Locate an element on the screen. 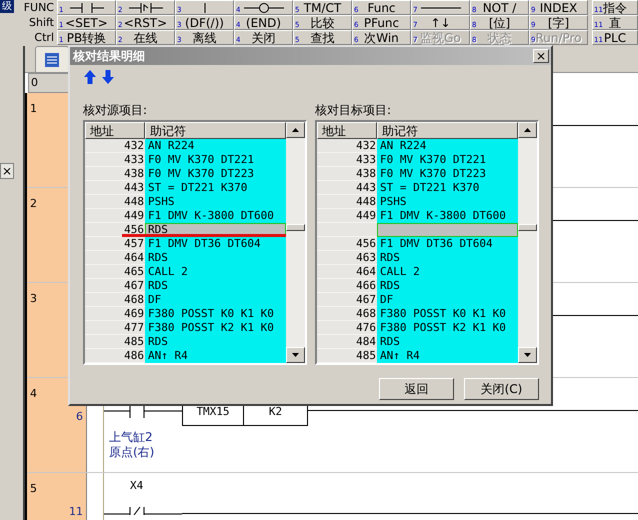 The image size is (638, 520). dialog-button: 返回 is located at coordinates (416, 389).